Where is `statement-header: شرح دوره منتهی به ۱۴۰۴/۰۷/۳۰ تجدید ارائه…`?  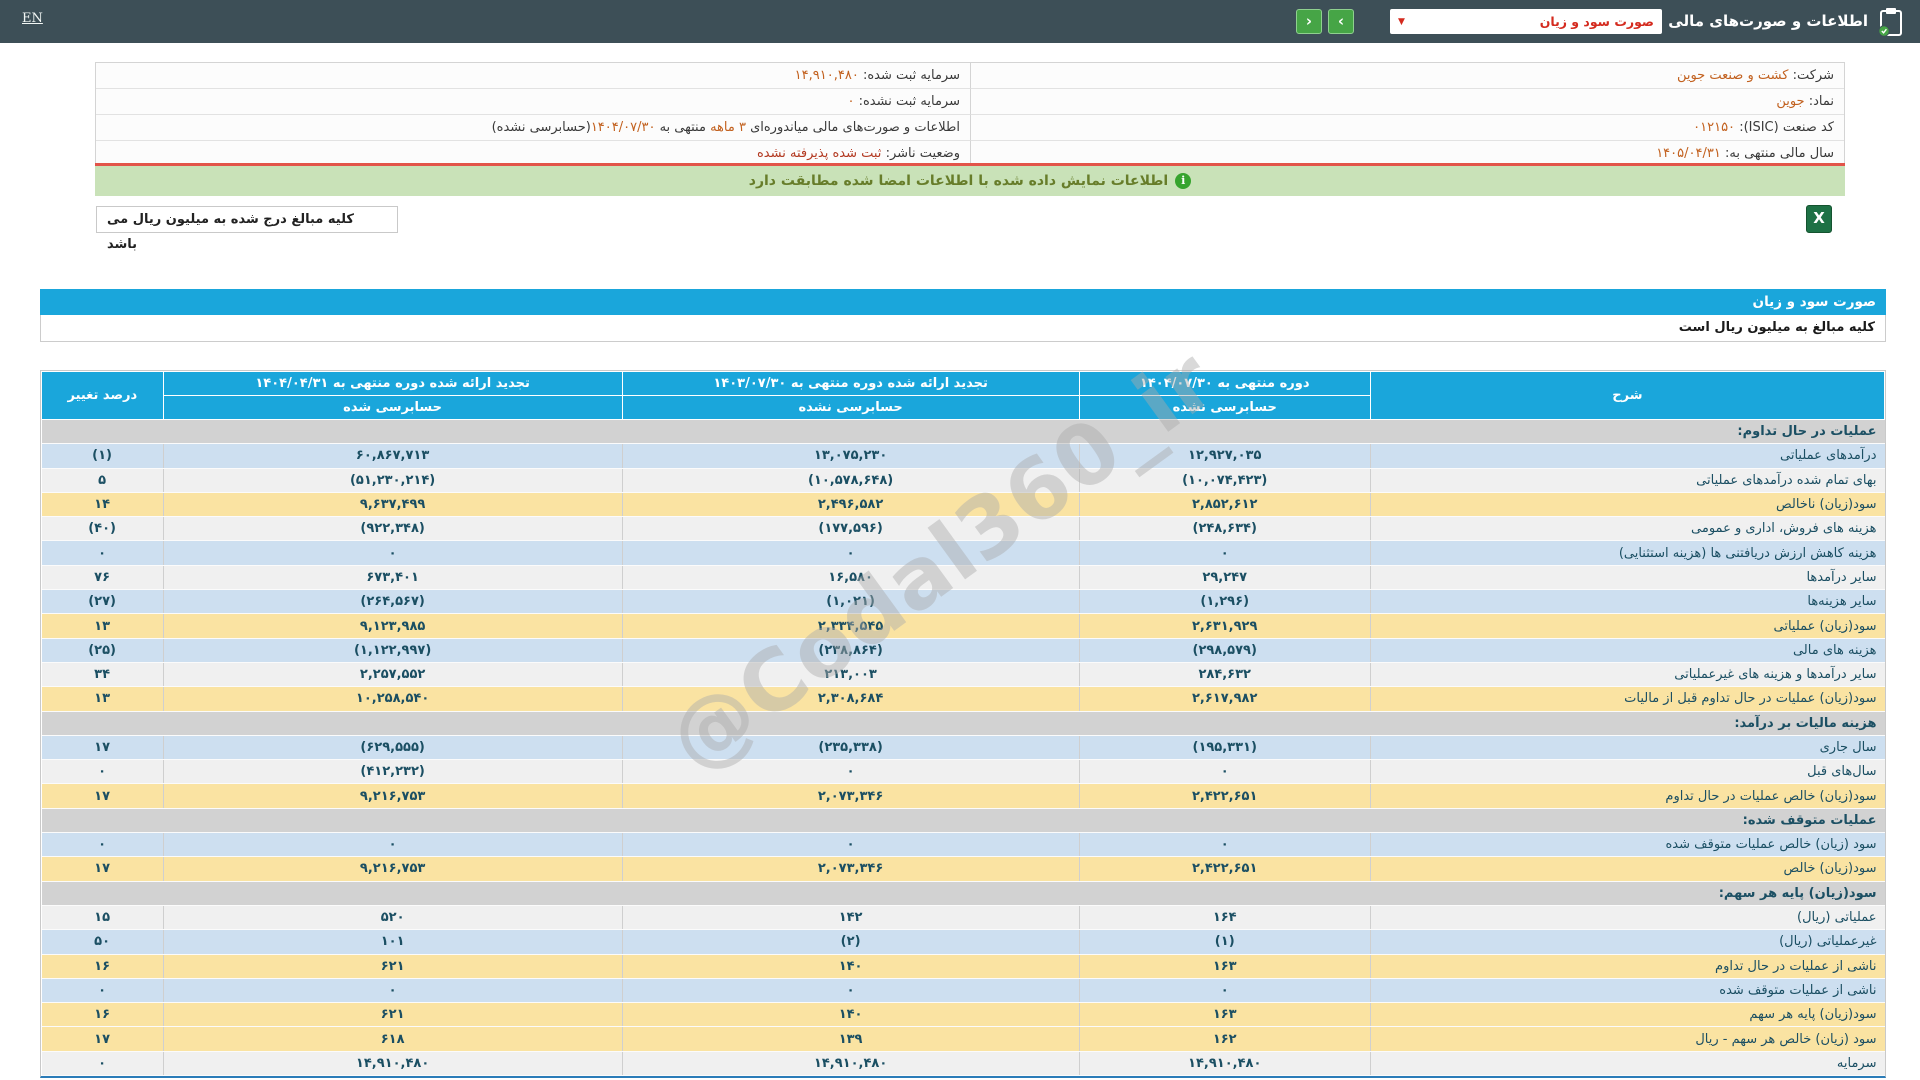 statement-header: شرح دوره منتهی به ۱۴۰۴/۰۷/۳۰ تجدید ارائه… is located at coordinates (963, 395).